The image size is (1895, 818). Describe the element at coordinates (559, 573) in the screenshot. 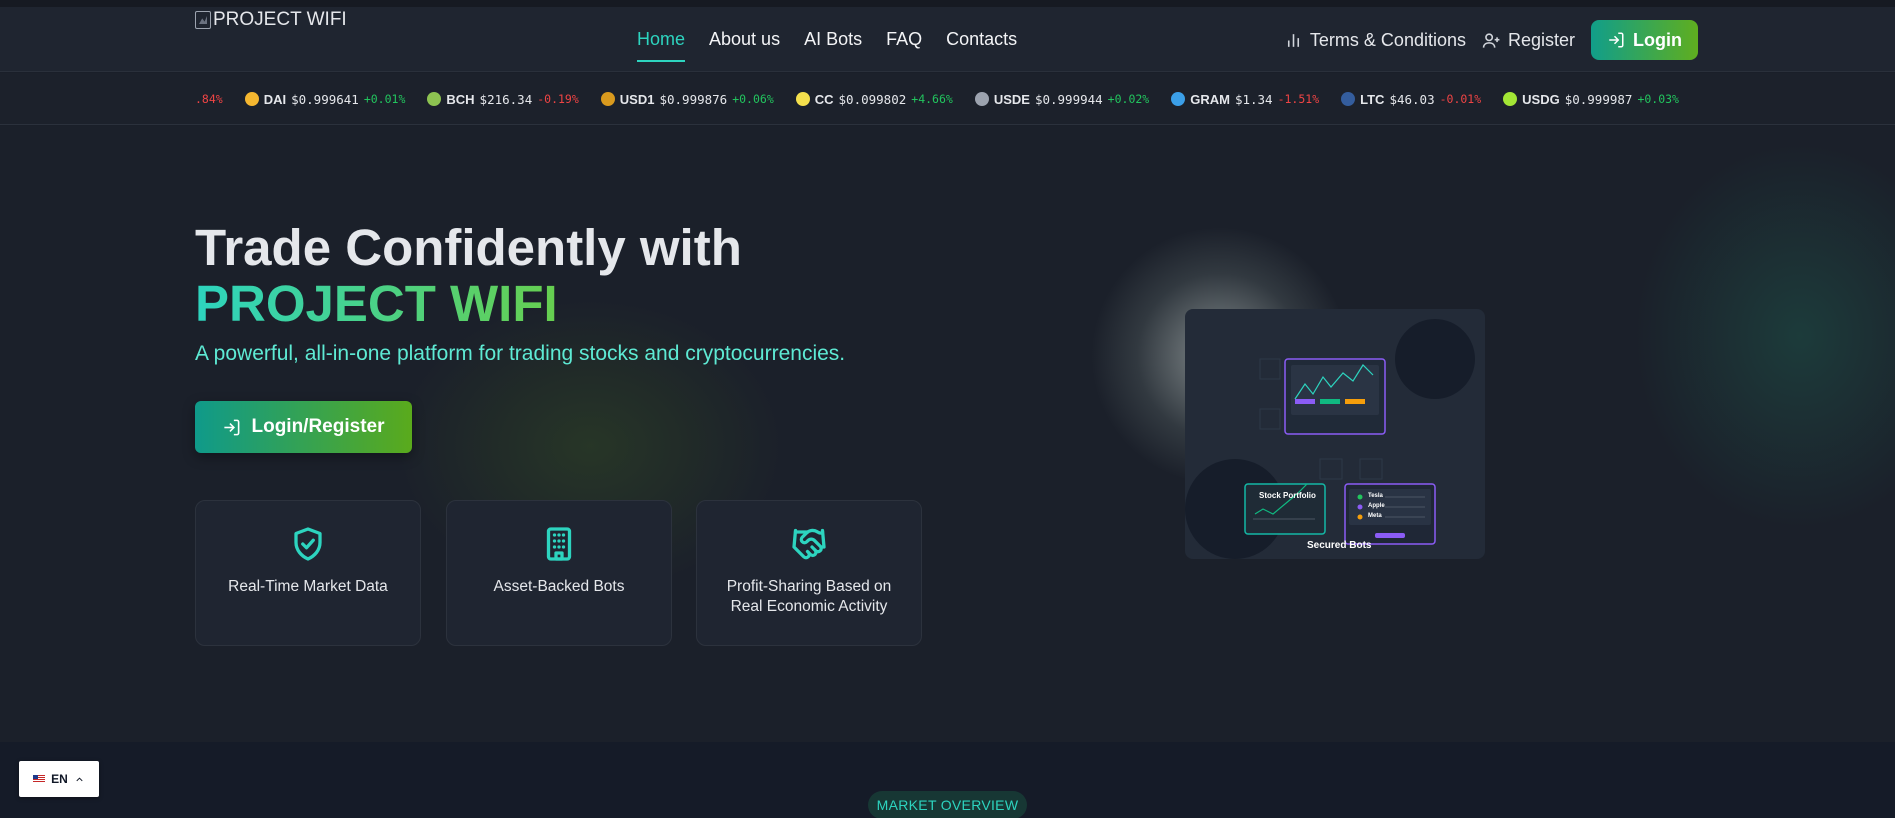

I see `feature-card-asset-bots: Asset-Backed Bots` at that location.